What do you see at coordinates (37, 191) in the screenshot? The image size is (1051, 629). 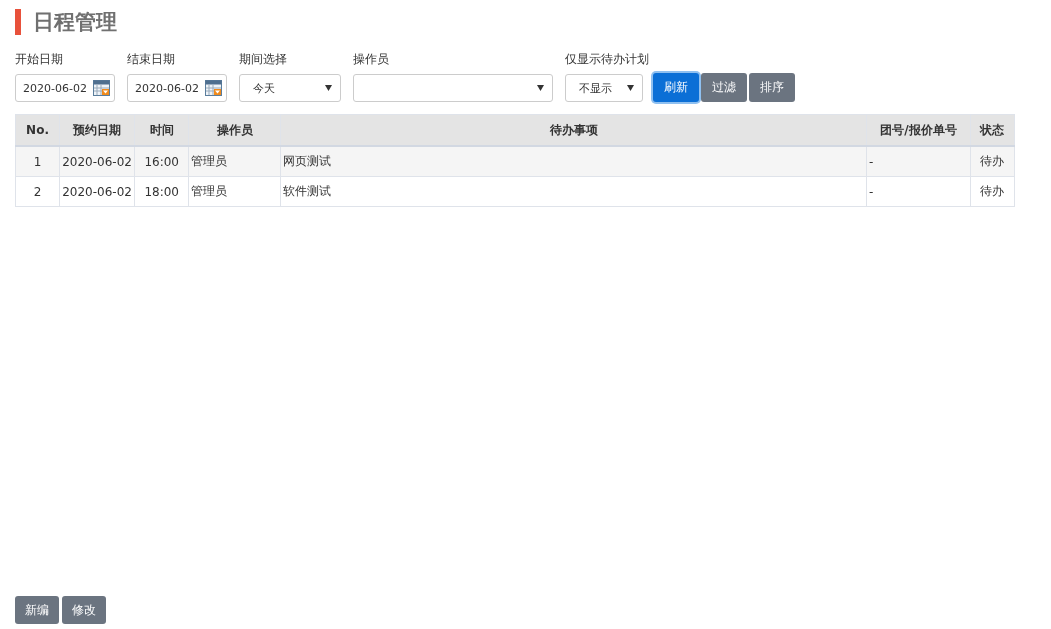 I see `table-cell: 2` at bounding box center [37, 191].